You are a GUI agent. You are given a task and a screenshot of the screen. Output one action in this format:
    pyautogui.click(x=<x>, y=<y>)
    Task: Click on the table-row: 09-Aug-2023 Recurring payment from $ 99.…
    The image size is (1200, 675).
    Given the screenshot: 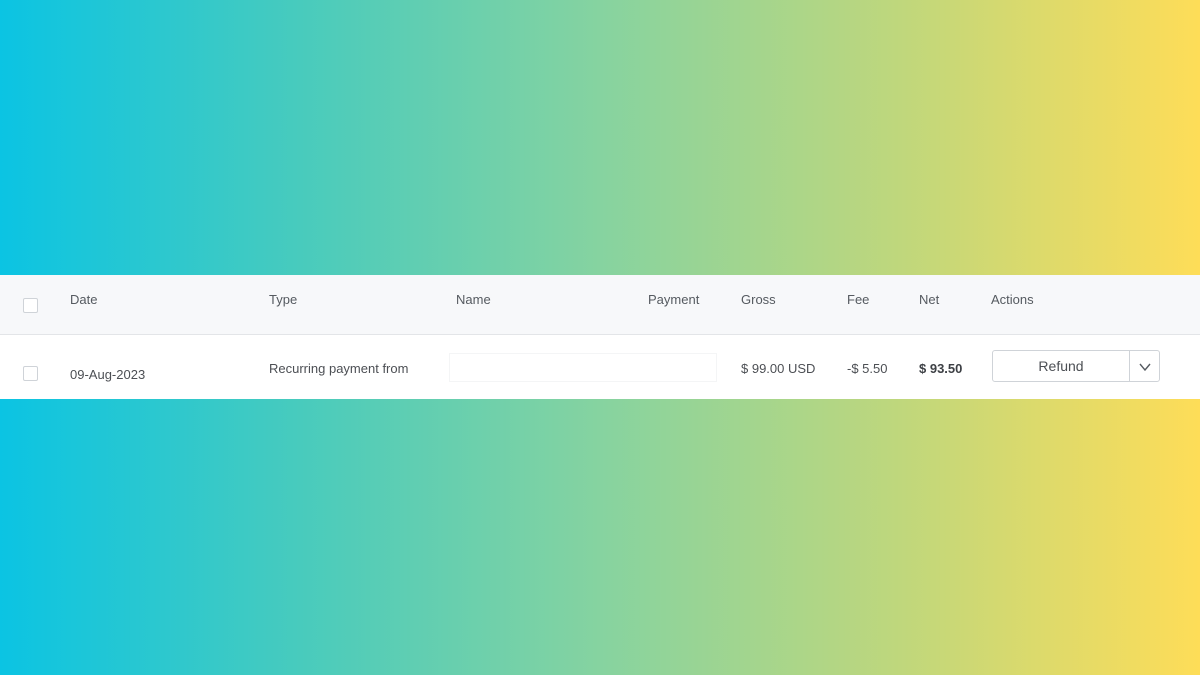 What is the action you would take?
    pyautogui.click(x=600, y=367)
    